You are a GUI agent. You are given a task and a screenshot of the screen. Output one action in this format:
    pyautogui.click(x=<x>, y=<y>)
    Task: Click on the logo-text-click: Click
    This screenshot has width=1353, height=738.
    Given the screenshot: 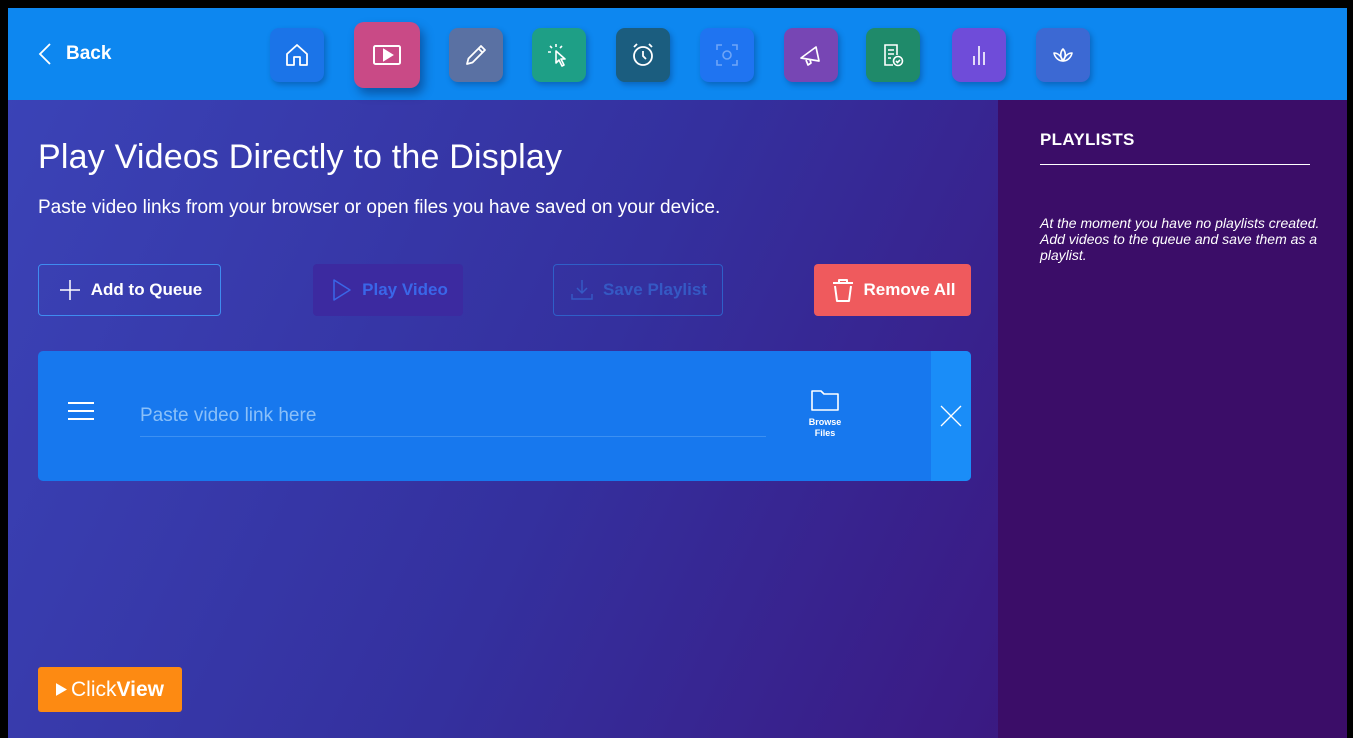 What is the action you would take?
    pyautogui.click(x=94, y=689)
    